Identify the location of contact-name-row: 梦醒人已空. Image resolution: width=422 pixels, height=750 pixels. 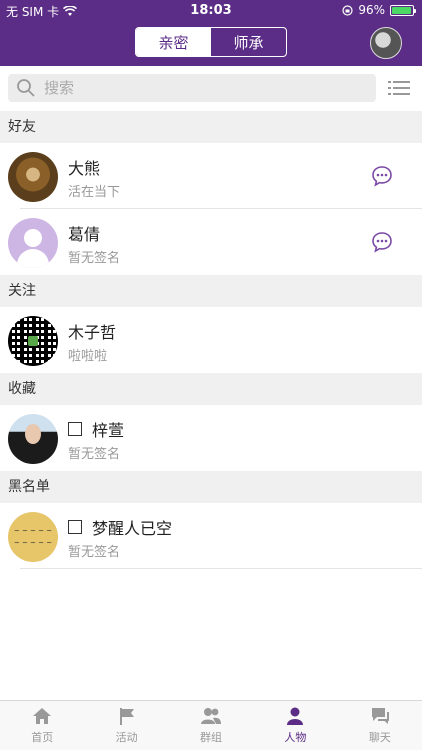
(120, 527).